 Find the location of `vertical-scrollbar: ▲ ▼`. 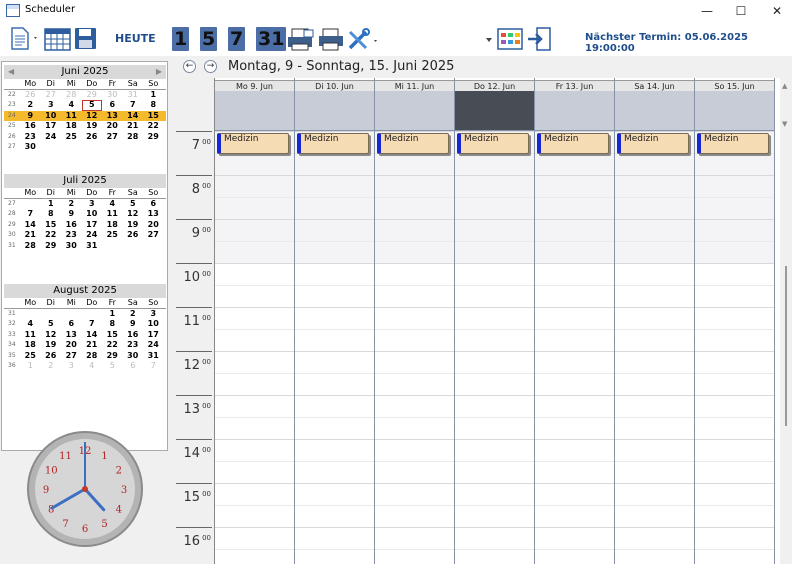

vertical-scrollbar: ▲ ▼ is located at coordinates (786, 321).